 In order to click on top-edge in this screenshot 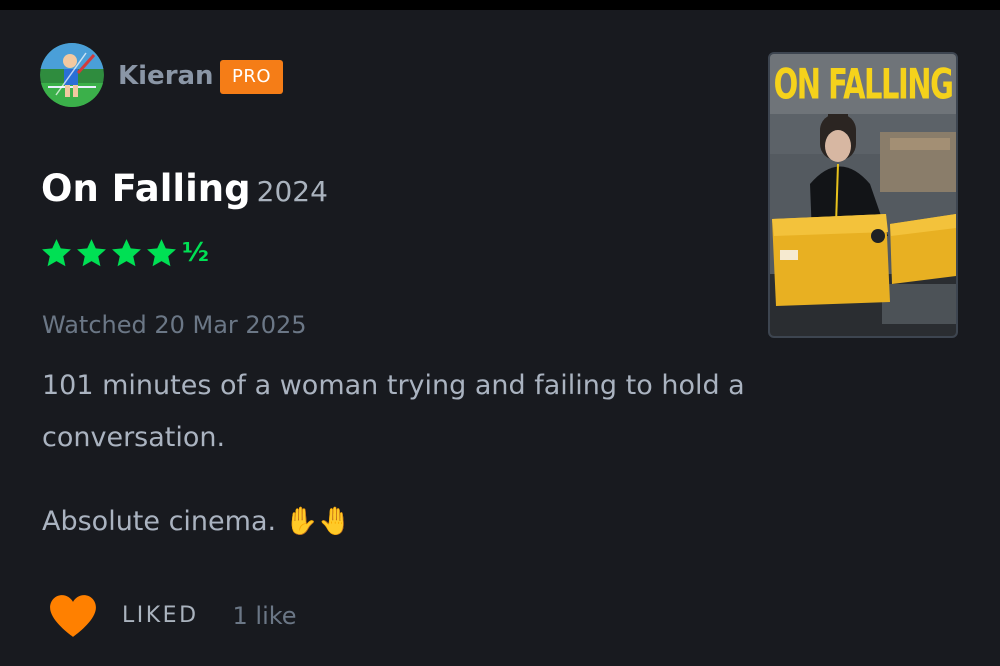, I will do `click(500, 5)`.